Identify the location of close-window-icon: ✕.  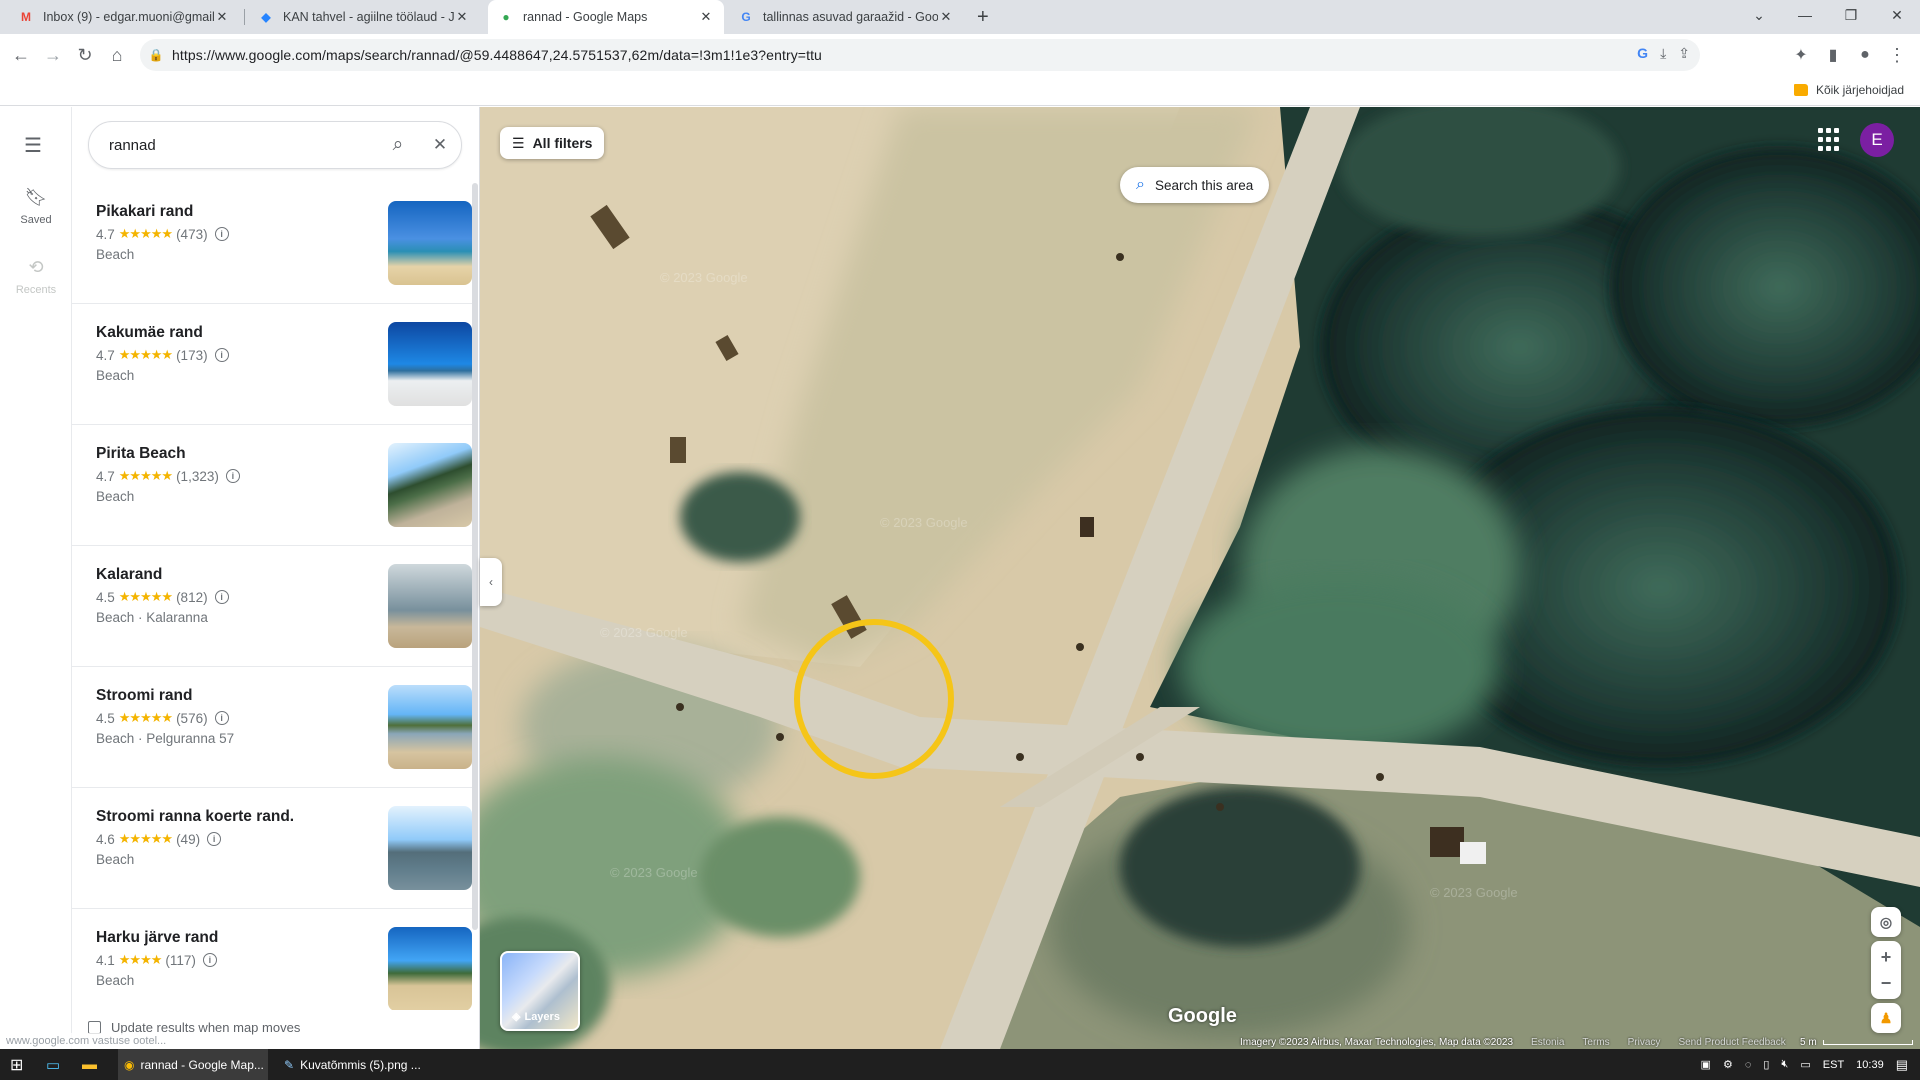
(1897, 15).